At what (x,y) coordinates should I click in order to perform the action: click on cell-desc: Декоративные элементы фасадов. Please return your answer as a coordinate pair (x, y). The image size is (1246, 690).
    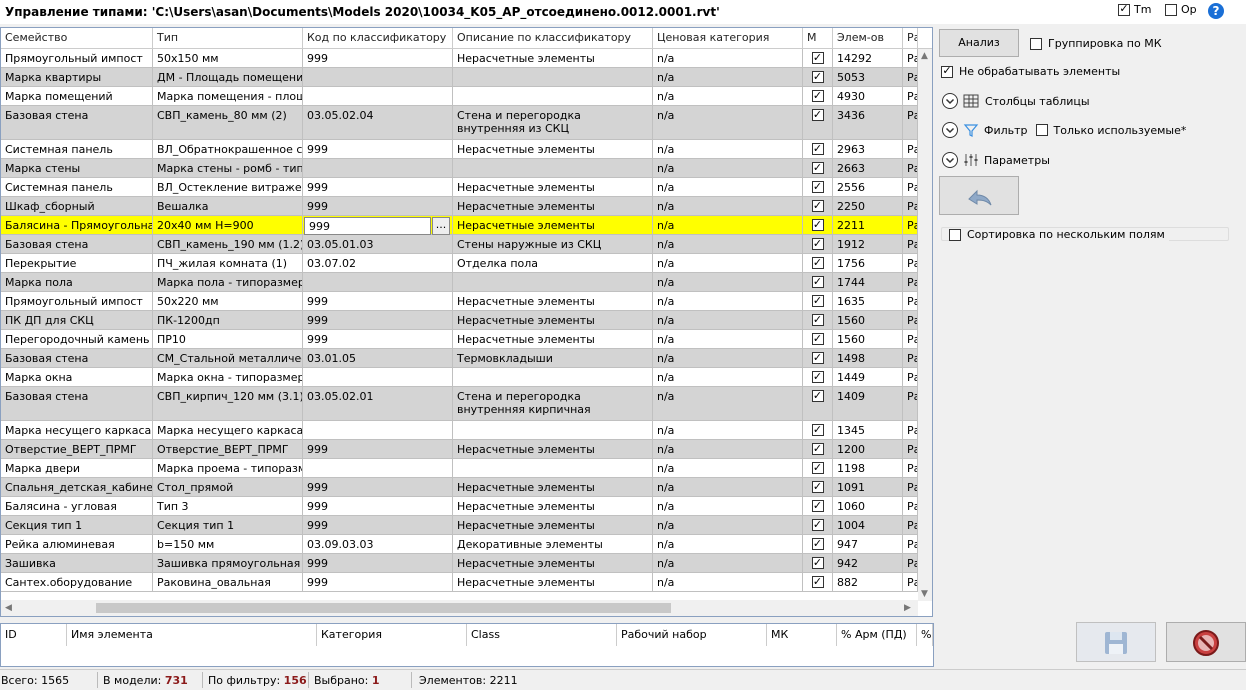
    Looking at the image, I should click on (553, 544).